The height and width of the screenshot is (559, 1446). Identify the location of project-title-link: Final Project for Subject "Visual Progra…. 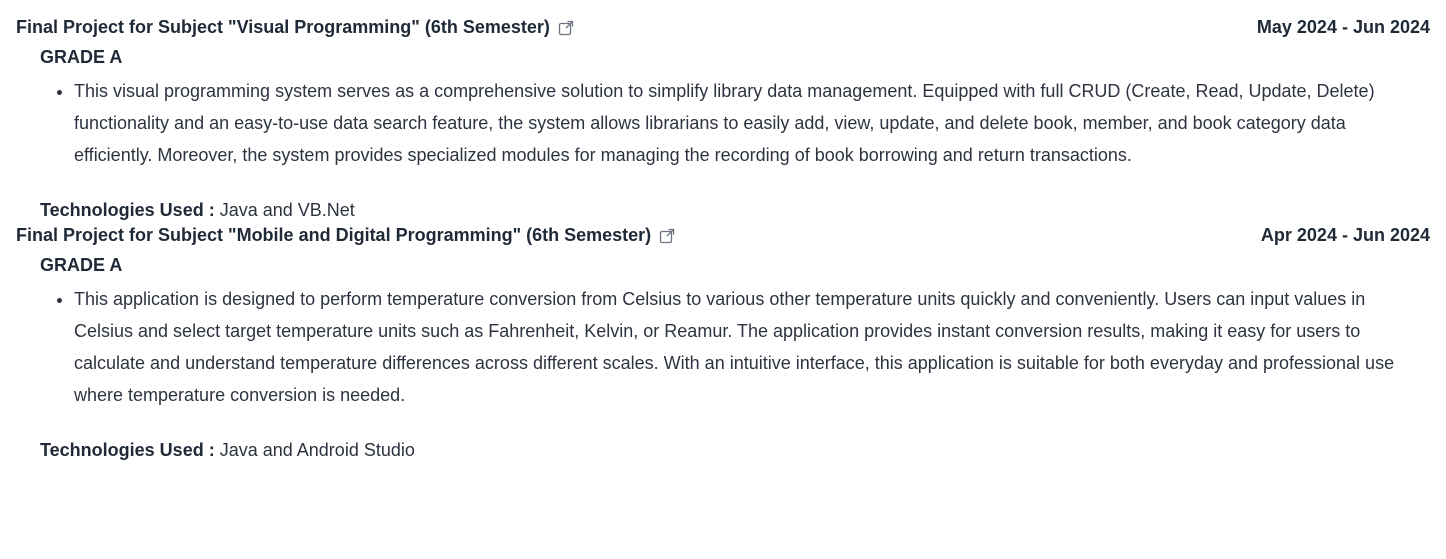
(295, 27).